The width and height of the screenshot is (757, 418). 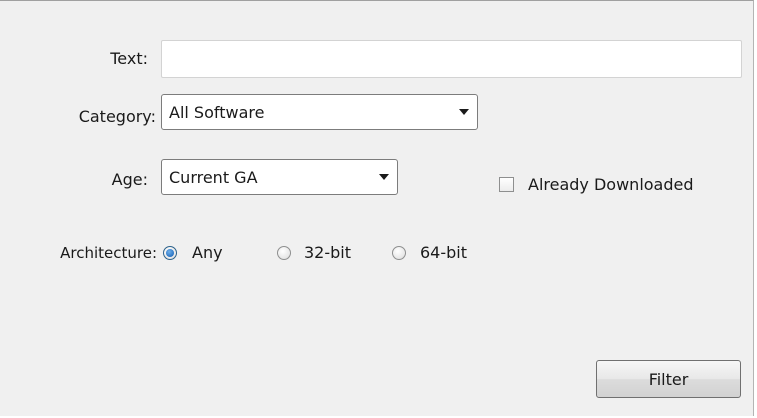 I want to click on architecture-option-32bit-label: 32-bit, so click(x=327, y=253).